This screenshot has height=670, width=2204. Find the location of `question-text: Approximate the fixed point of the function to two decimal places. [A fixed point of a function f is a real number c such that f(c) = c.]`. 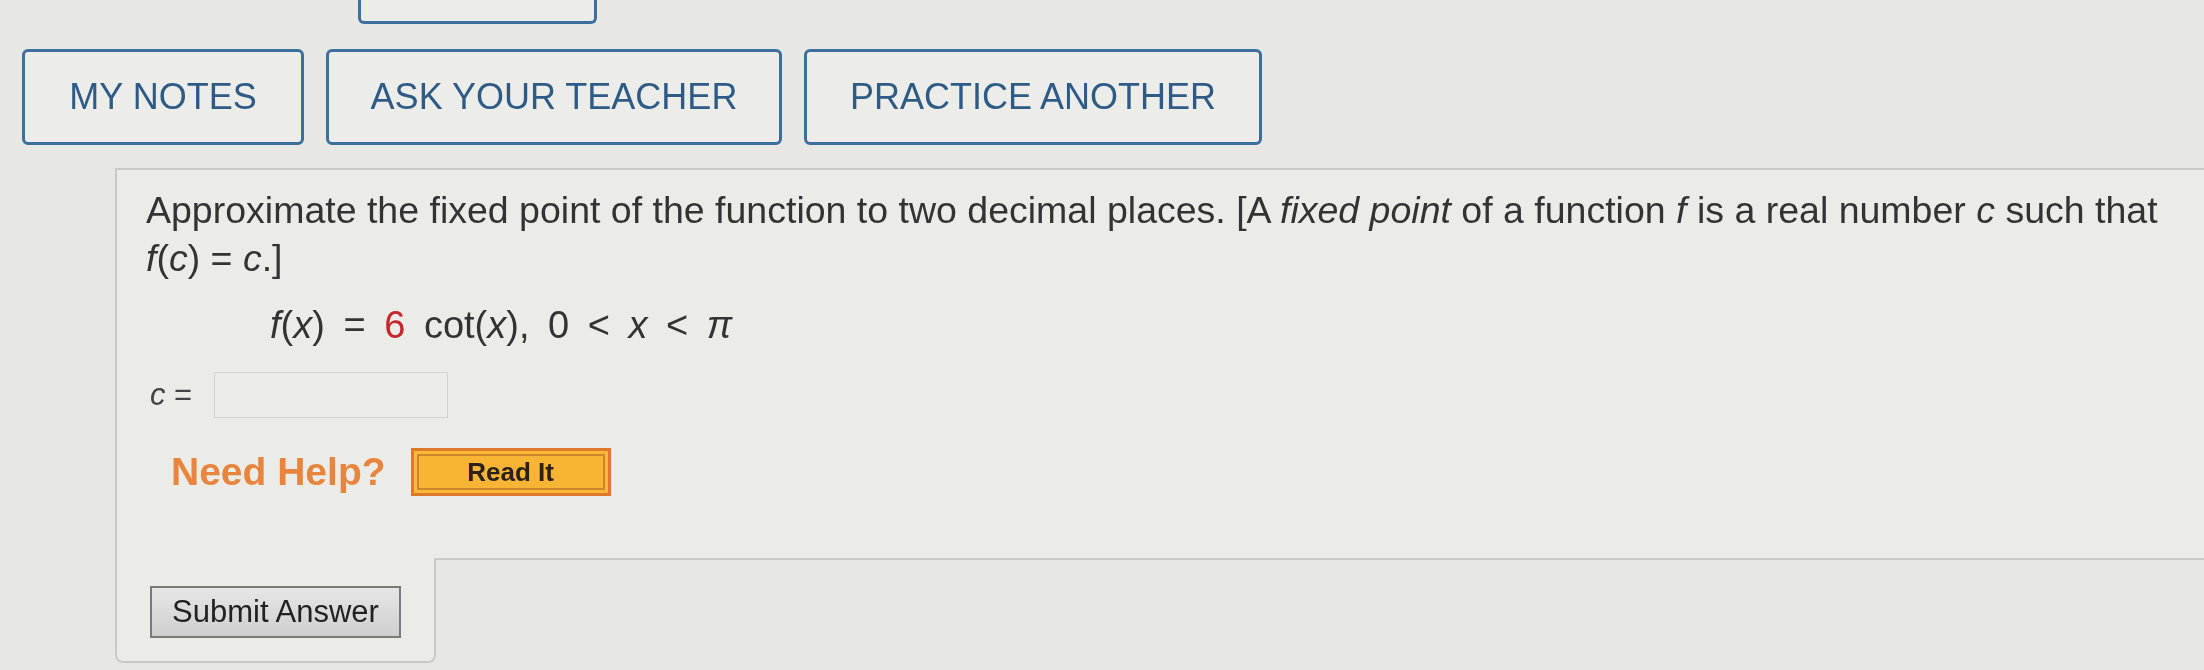

question-text: Approximate the fixed point of the function to two decimal places. [A fixed point of a function f is a real number c such that f(c) = c.] is located at coordinates (1152, 234).